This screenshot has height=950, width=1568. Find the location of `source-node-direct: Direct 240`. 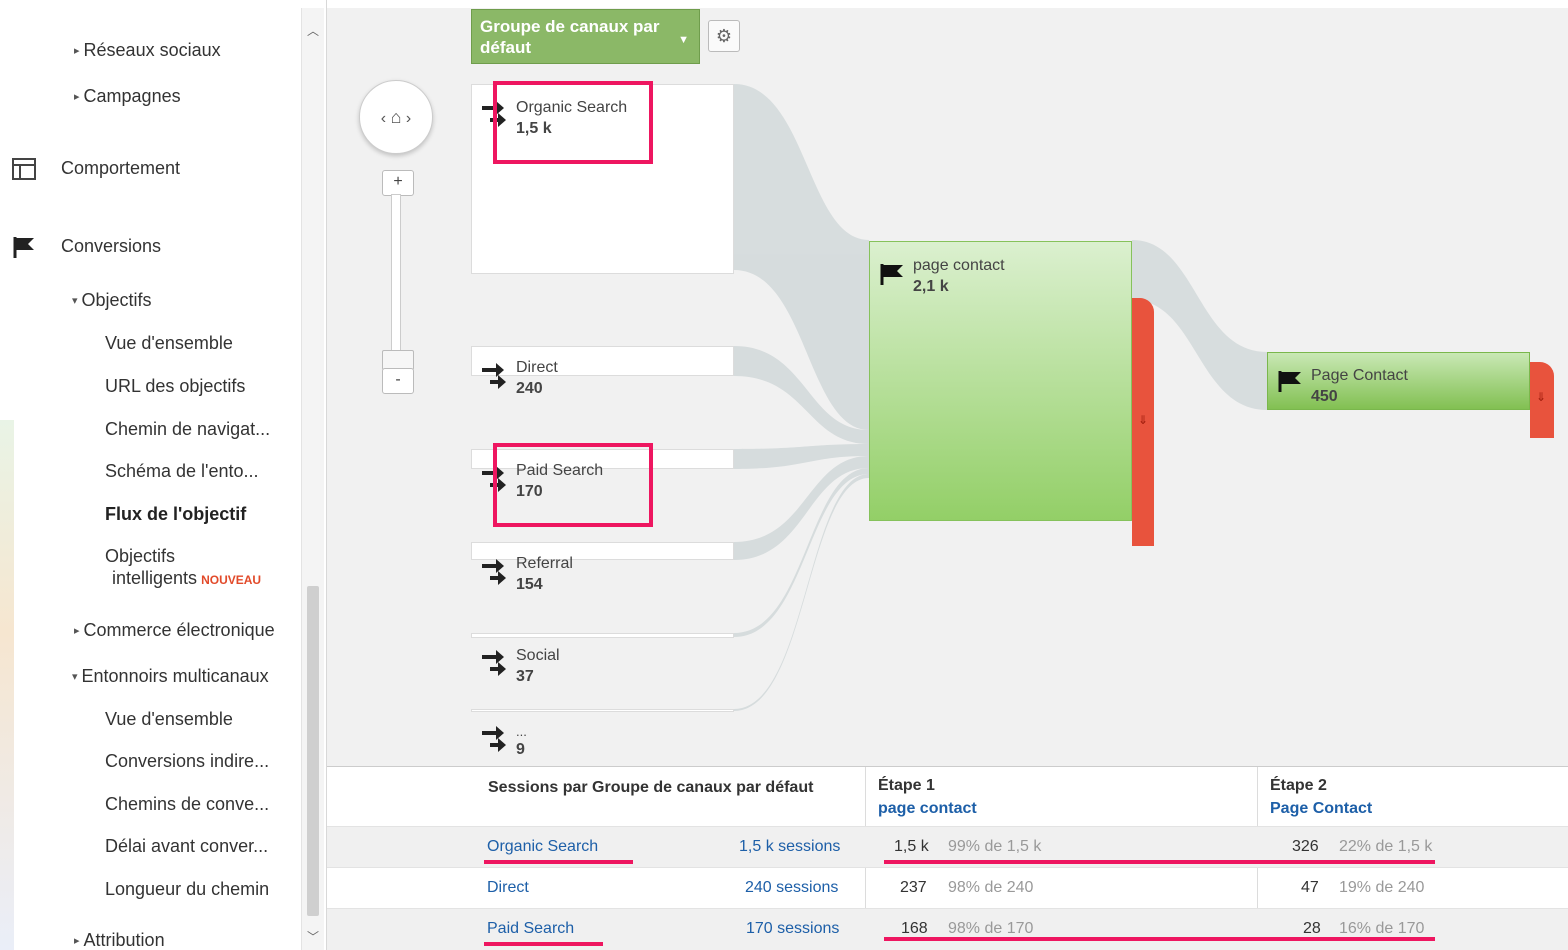

source-node-direct: Direct 240 is located at coordinates (602, 371).